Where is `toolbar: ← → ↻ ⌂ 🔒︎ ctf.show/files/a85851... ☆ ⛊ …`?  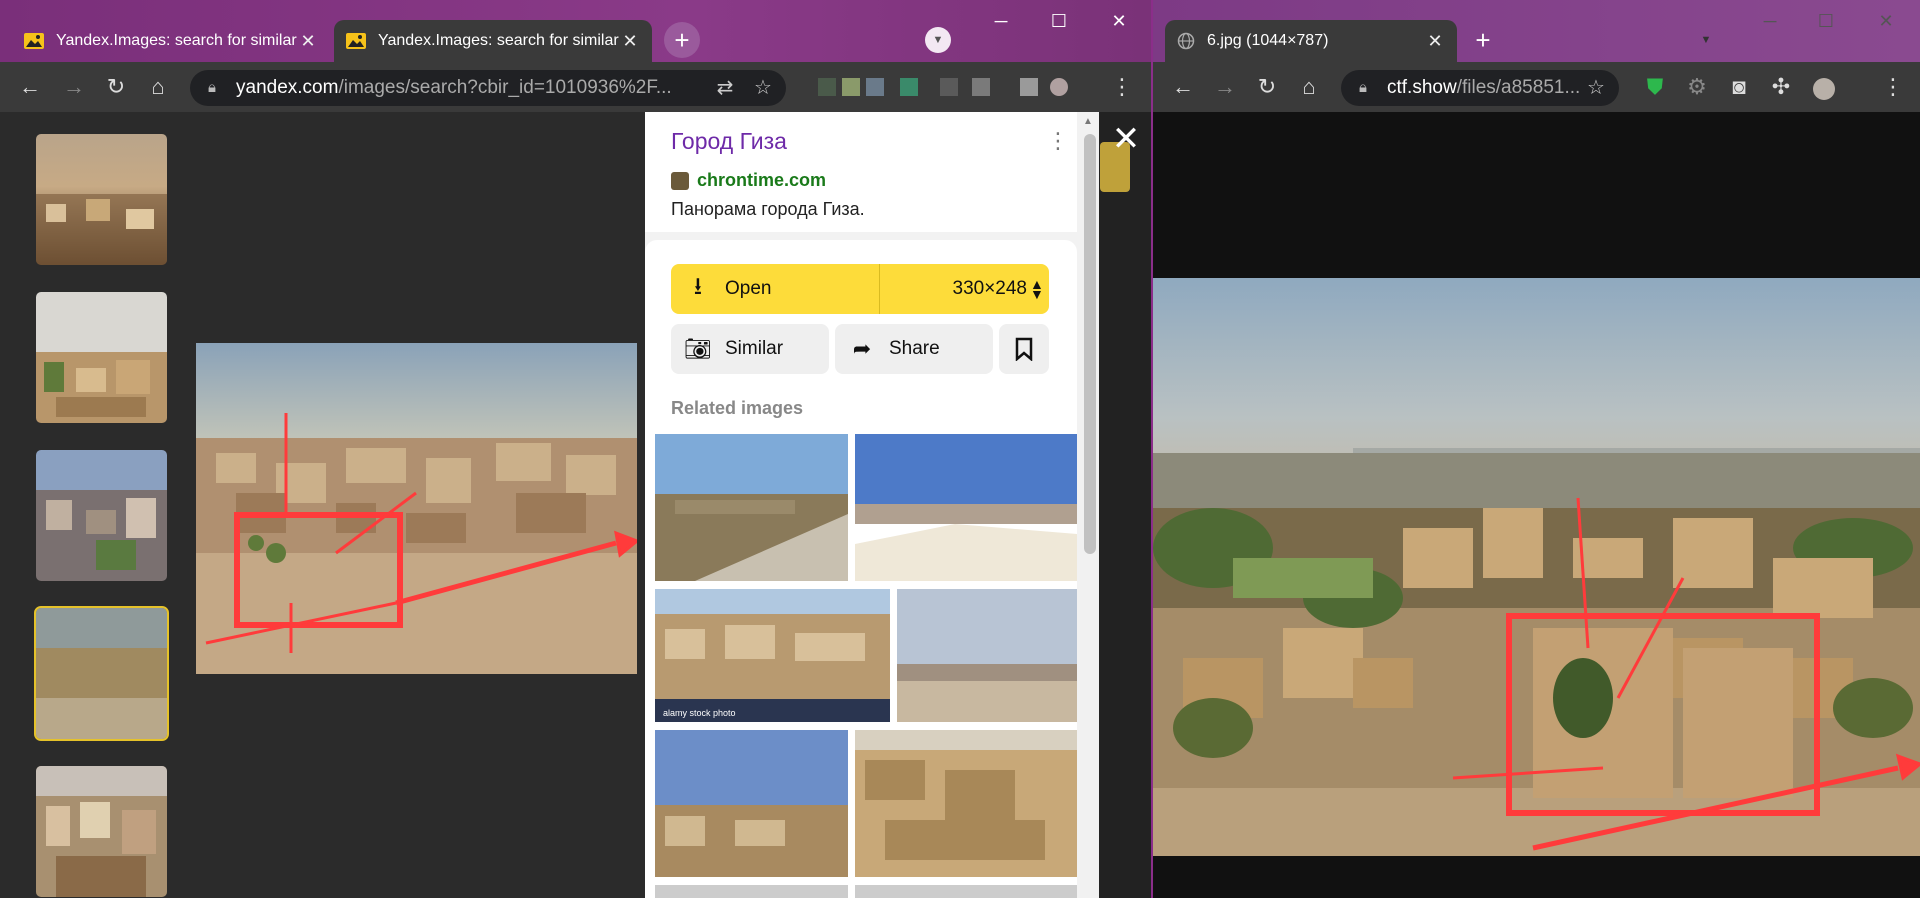
toolbar: ← → ↻ ⌂ 🔒︎ ctf.show/files/a85851... ☆ ⛊ … is located at coordinates (1536, 87).